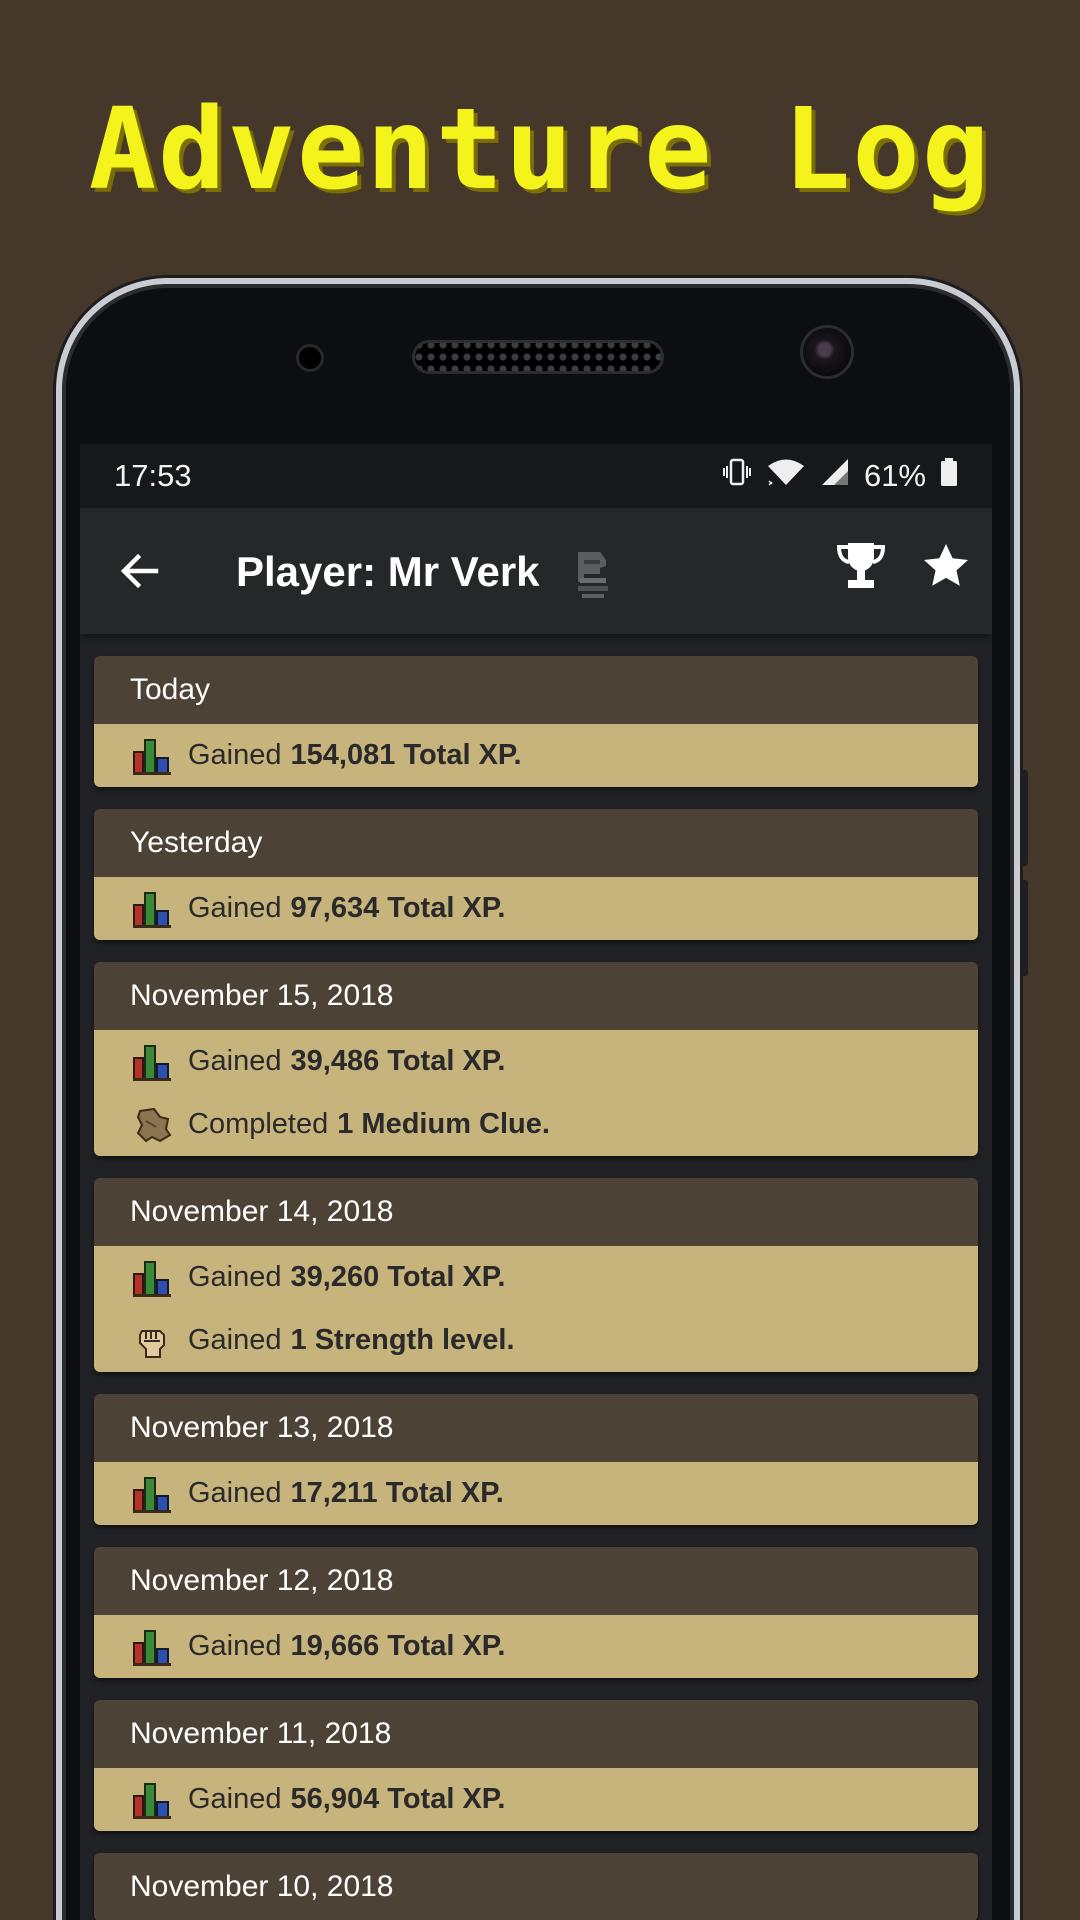  Describe the element at coordinates (536, 476) in the screenshot. I see `status-bar: 17:53 61%` at that location.